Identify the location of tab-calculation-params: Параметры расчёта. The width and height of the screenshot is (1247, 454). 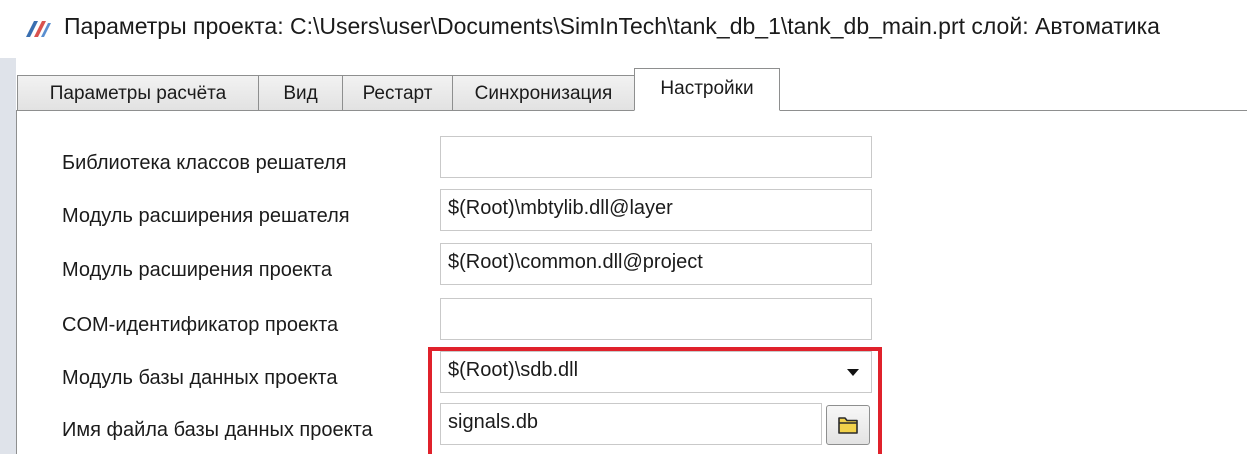
(138, 92).